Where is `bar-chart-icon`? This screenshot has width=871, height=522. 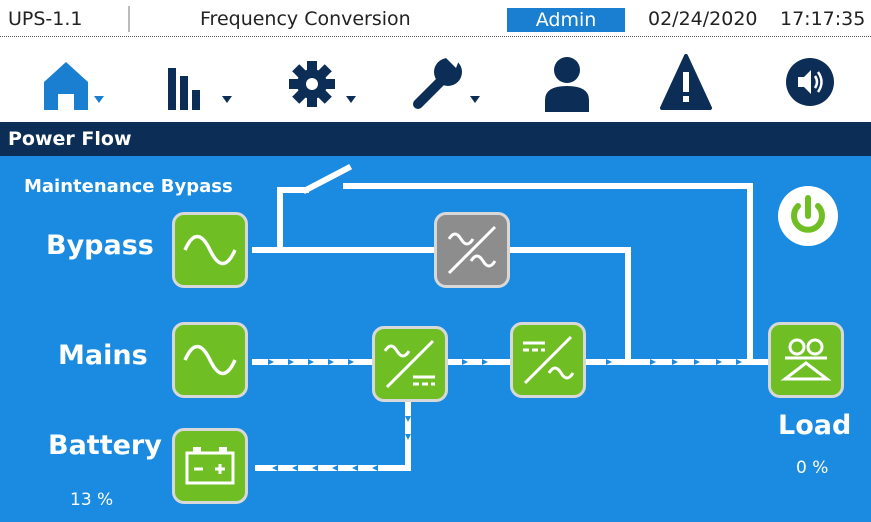
bar-chart-icon is located at coordinates (200, 82).